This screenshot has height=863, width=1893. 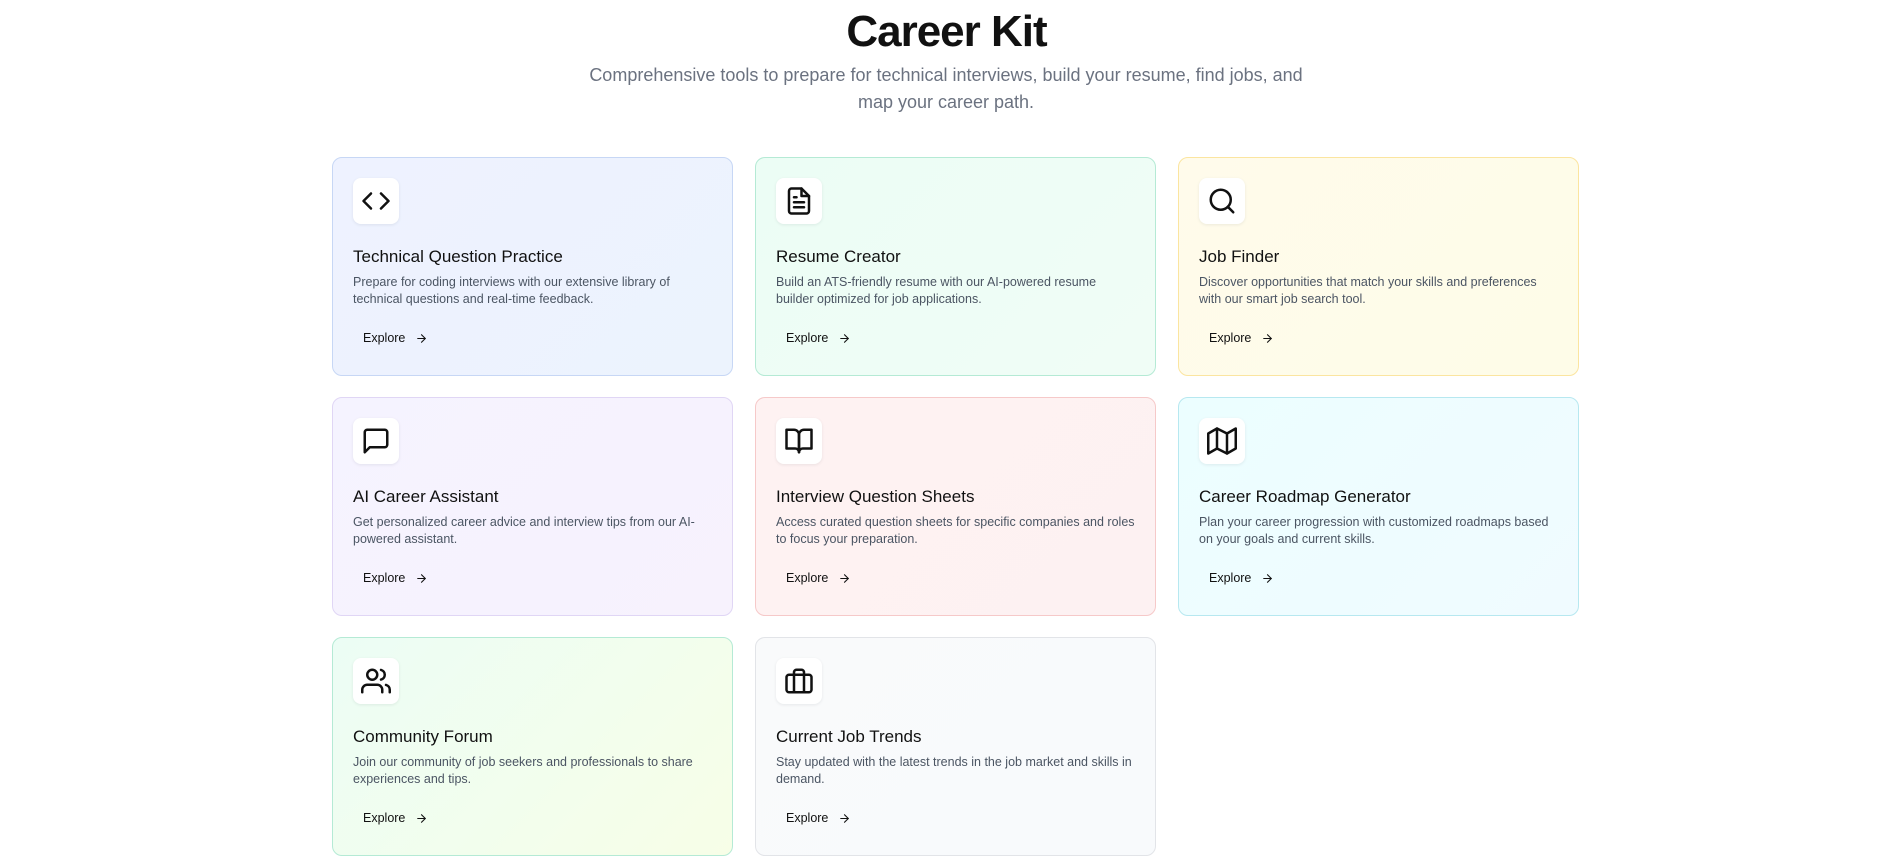 What do you see at coordinates (1222, 201) in the screenshot?
I see `search-icon` at bounding box center [1222, 201].